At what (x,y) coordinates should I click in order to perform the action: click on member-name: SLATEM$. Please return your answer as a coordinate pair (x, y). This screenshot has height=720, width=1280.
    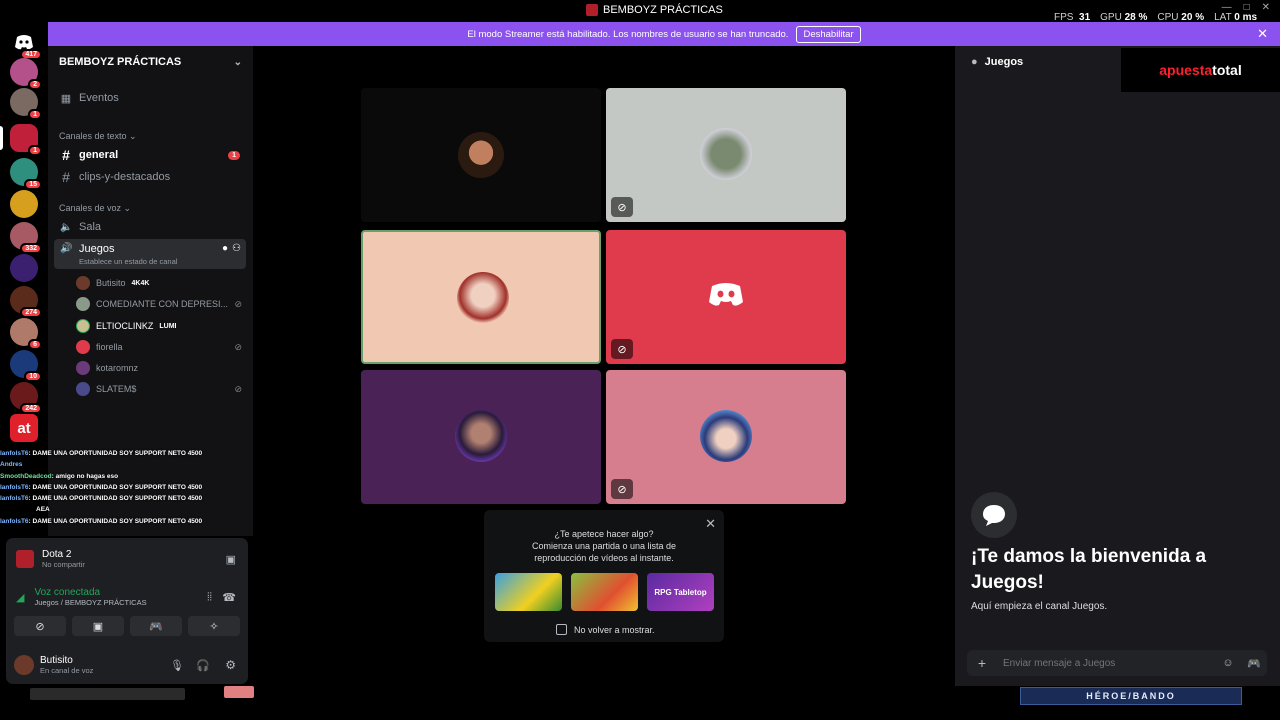
    Looking at the image, I should click on (116, 389).